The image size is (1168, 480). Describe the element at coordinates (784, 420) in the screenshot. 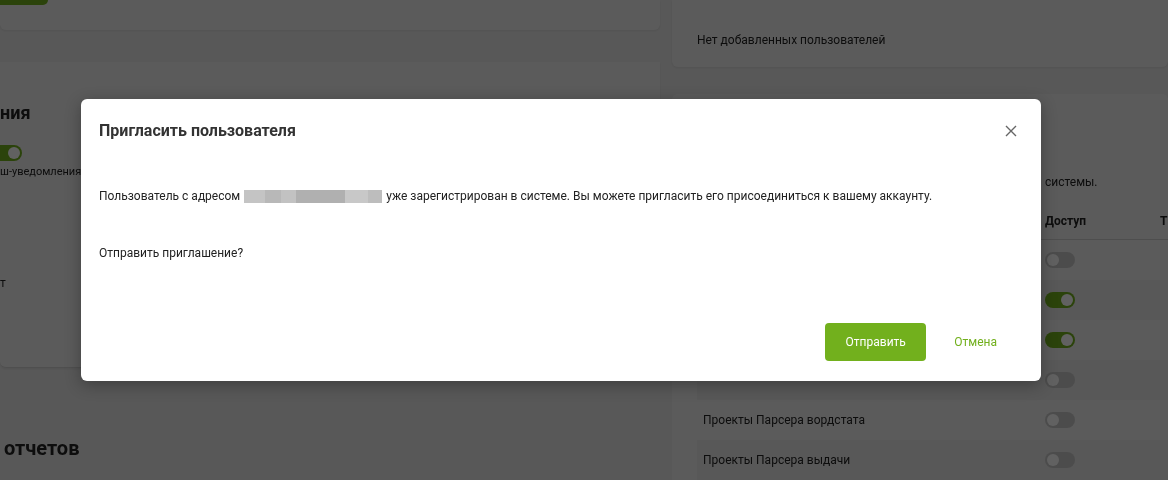

I see `row-label: Проекты Парсера вордстата` at that location.